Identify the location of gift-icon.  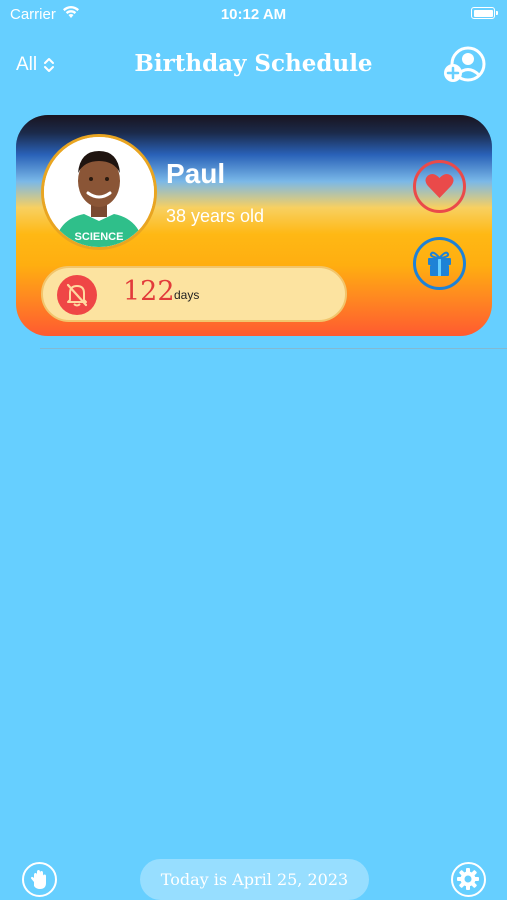
(439, 263).